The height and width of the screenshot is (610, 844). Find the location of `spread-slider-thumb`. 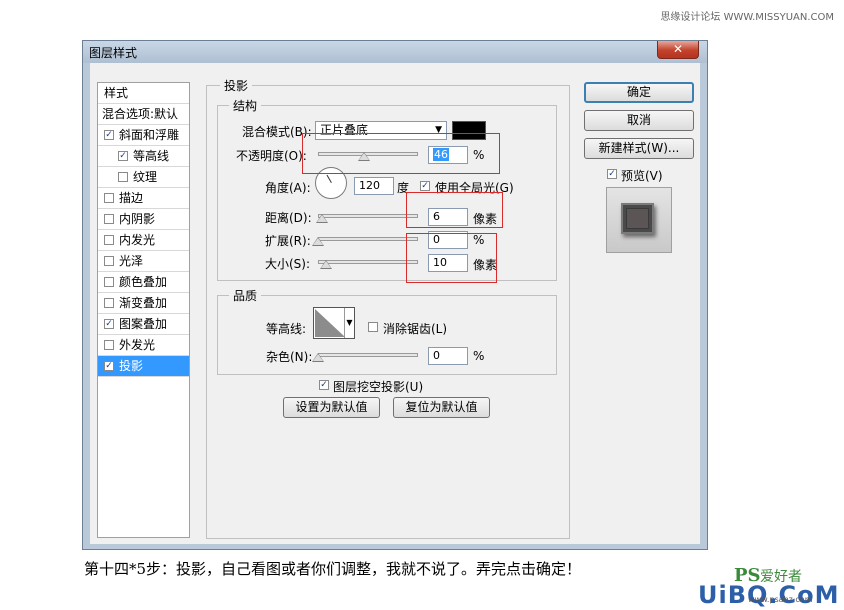

spread-slider-thumb is located at coordinates (318, 241).